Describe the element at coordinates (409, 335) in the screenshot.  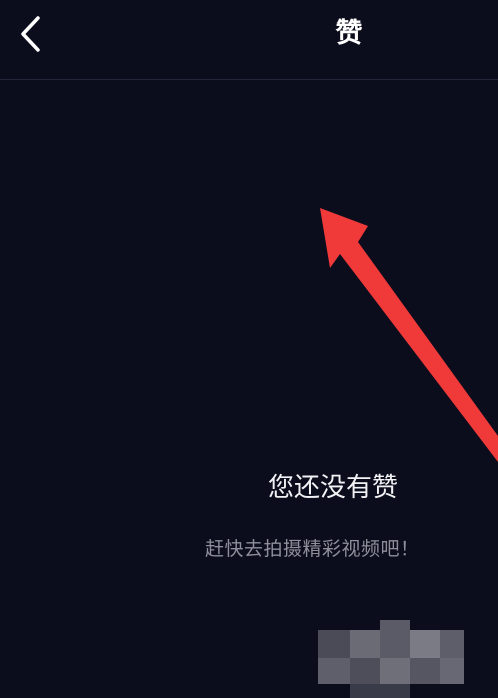
I see `annotation-arrow` at that location.